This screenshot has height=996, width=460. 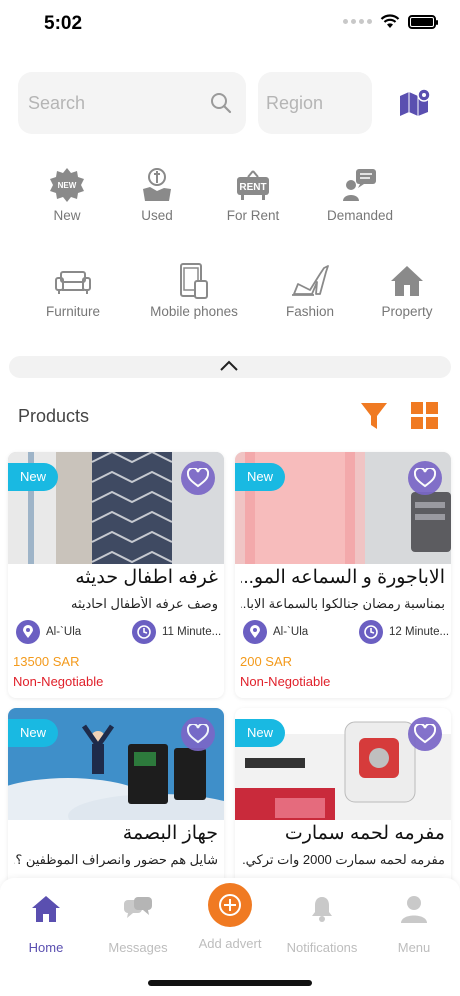 What do you see at coordinates (423, 21) in the screenshot?
I see `battery-icon` at bounding box center [423, 21].